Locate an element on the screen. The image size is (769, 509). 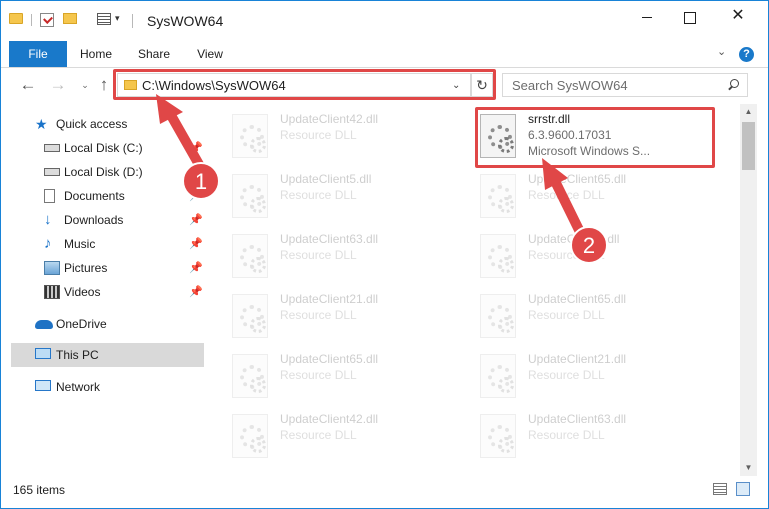
search-input: Search SysWOW64 is located at coordinates (625, 85).